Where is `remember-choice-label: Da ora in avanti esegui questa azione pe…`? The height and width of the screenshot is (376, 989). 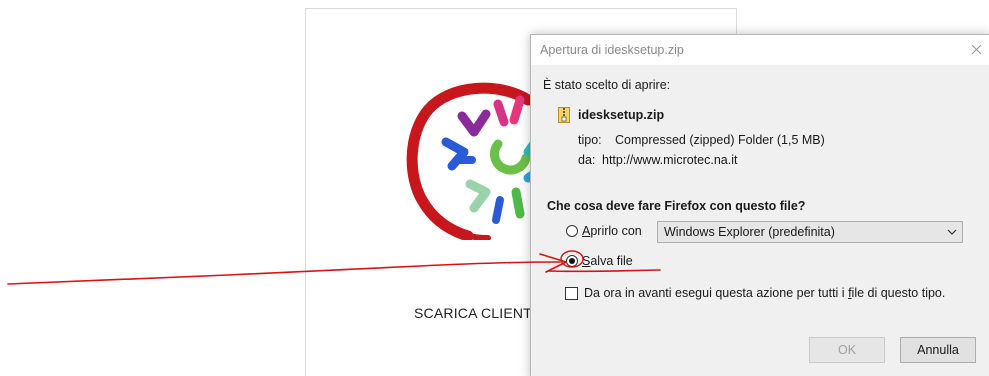
remember-choice-label: Da ora in avanti esegui questa azione pe… is located at coordinates (764, 293).